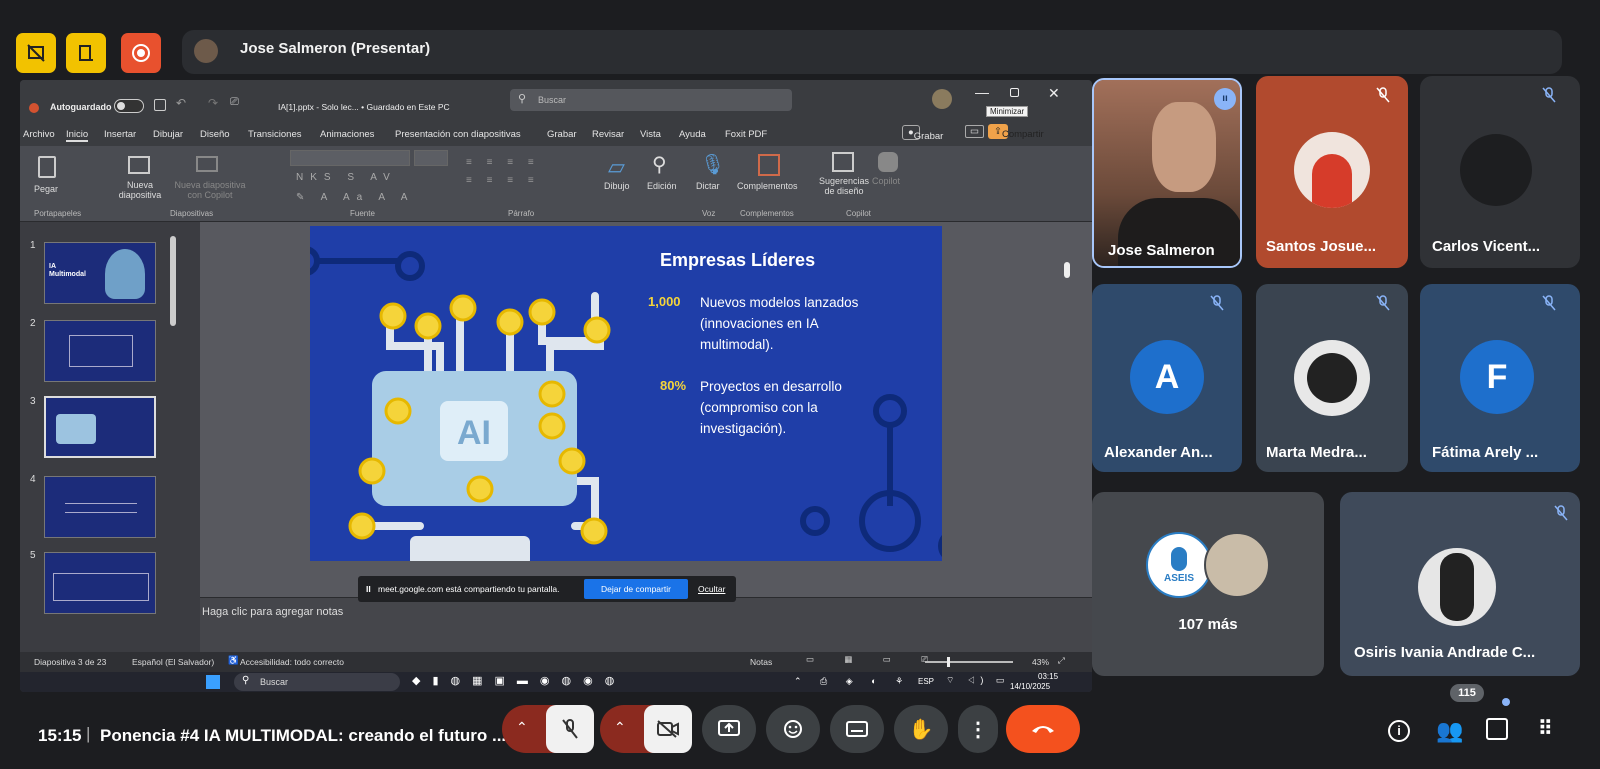 Image resolution: width=1600 pixels, height=769 pixels. What do you see at coordinates (1383, 95) in the screenshot?
I see `muted-mic-icon` at bounding box center [1383, 95].